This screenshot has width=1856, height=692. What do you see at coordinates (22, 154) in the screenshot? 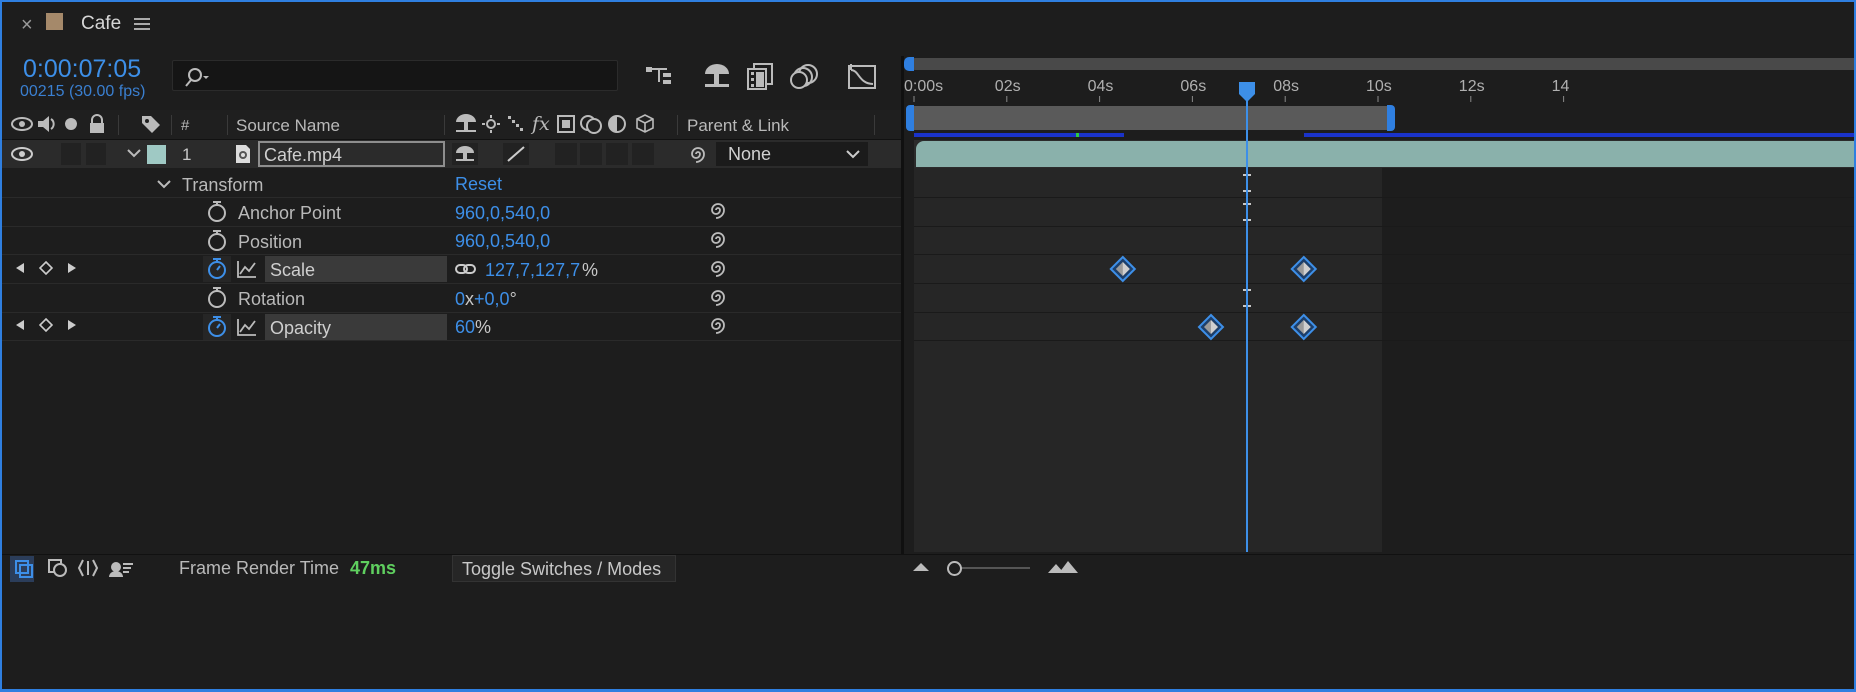
I see `layer-visibility-eye-icon` at bounding box center [22, 154].